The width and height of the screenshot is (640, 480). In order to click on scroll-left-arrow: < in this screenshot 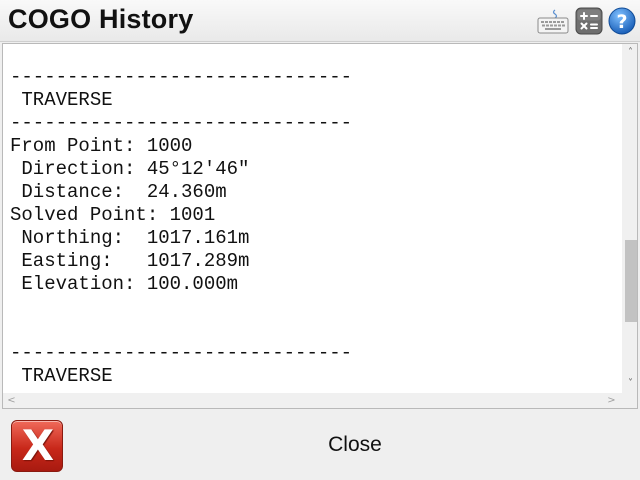, I will do `click(11, 400)`.